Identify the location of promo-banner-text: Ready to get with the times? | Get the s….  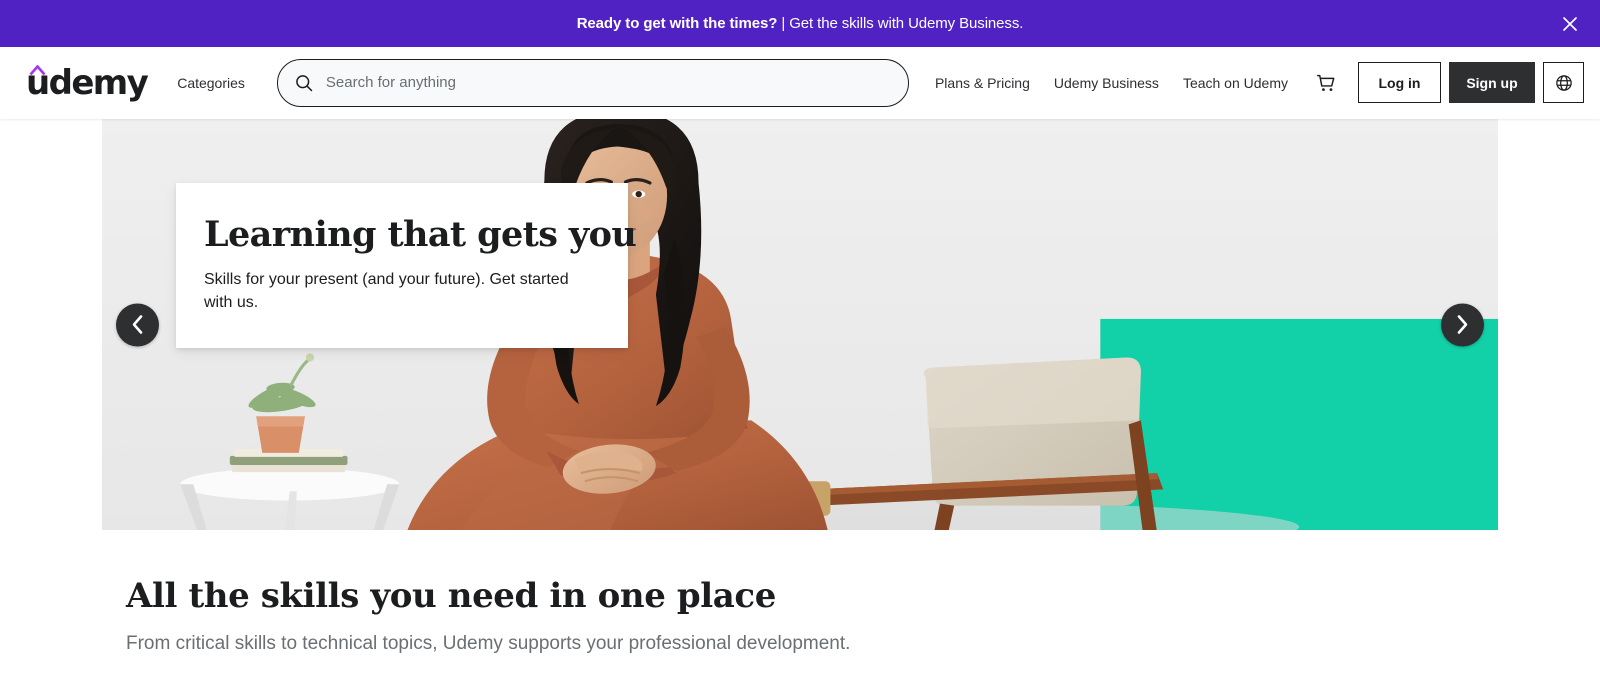
(800, 23).